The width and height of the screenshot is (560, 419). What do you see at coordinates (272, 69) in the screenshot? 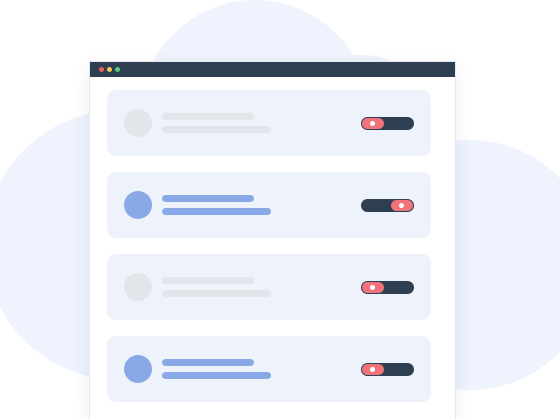
I see `window-titlebar` at bounding box center [272, 69].